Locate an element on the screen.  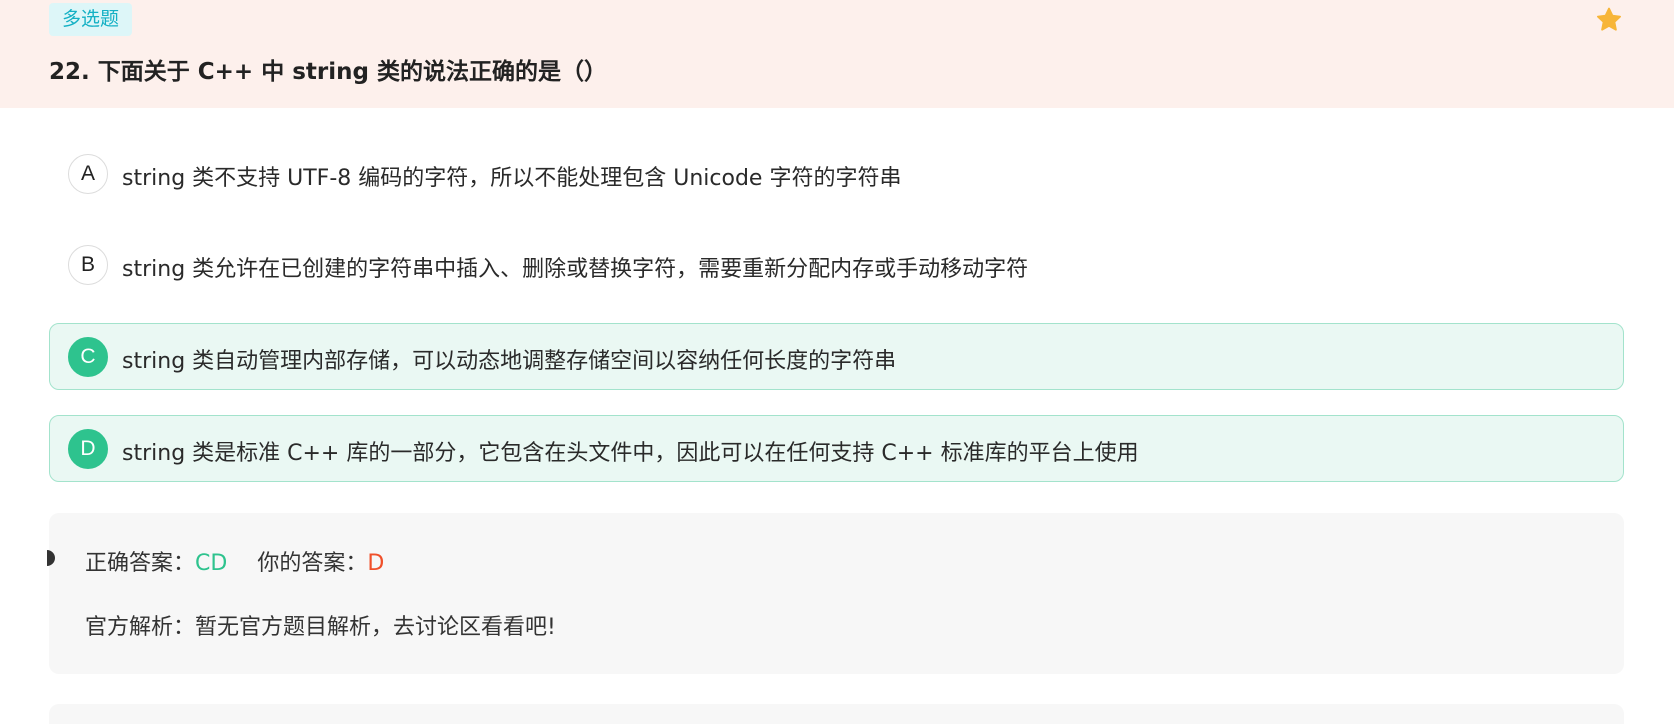
question-title: 22. 下面关于 C++ 中 string 类的说法正确的是（） is located at coordinates (328, 72).